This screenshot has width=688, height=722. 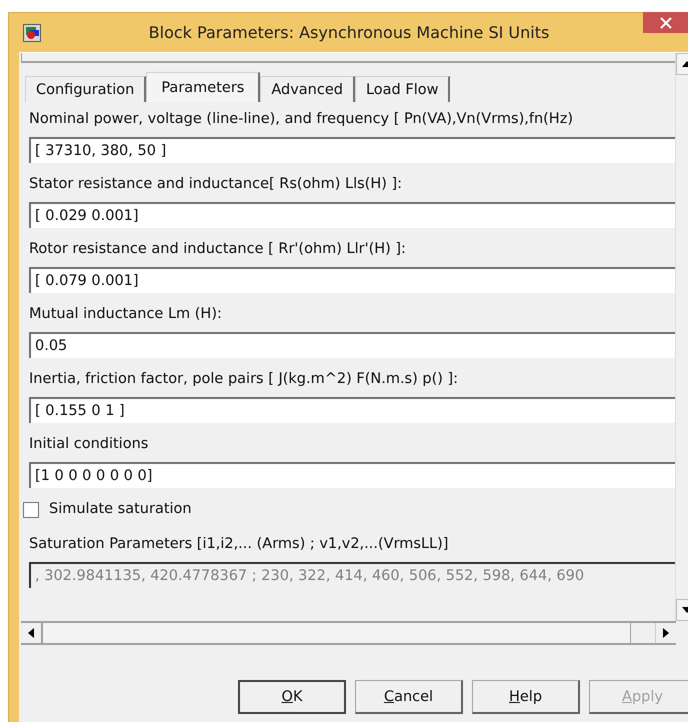 What do you see at coordinates (526, 697) in the screenshot?
I see `dialog-button: Help` at bounding box center [526, 697].